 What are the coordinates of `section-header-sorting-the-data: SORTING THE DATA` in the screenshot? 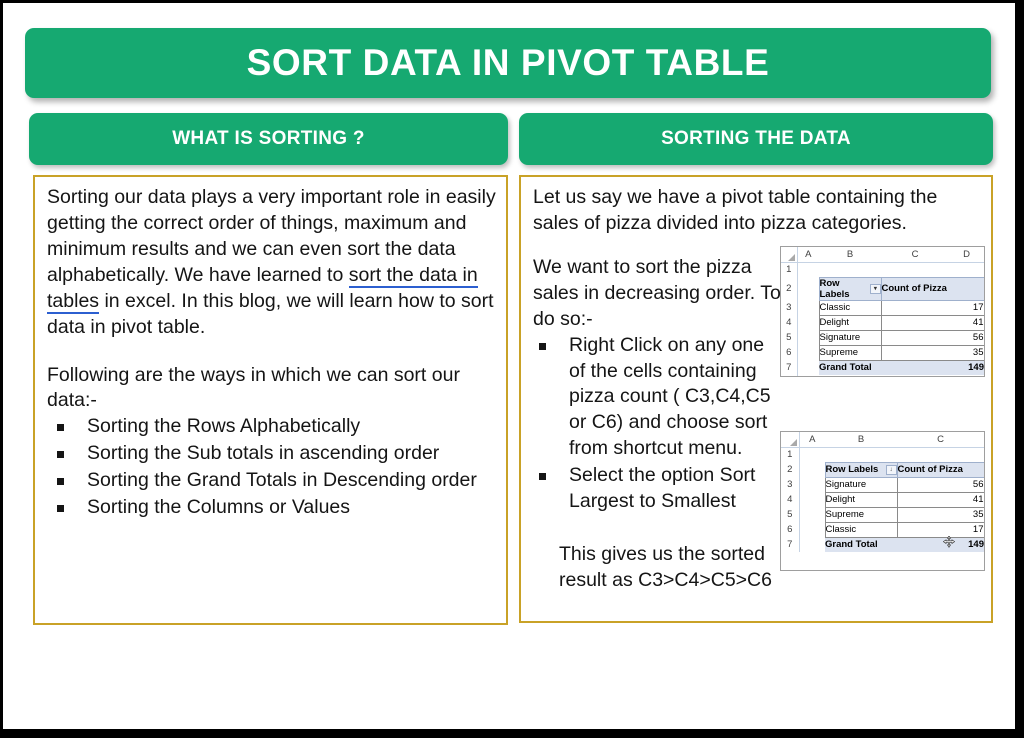 It's located at (756, 139).